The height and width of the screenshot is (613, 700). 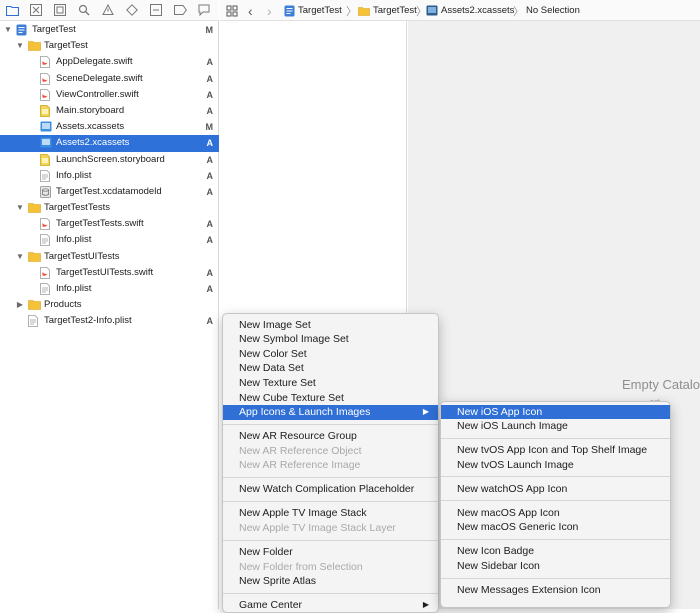 What do you see at coordinates (553, 10) in the screenshot?
I see `breadcrumb-selection: No Selection` at bounding box center [553, 10].